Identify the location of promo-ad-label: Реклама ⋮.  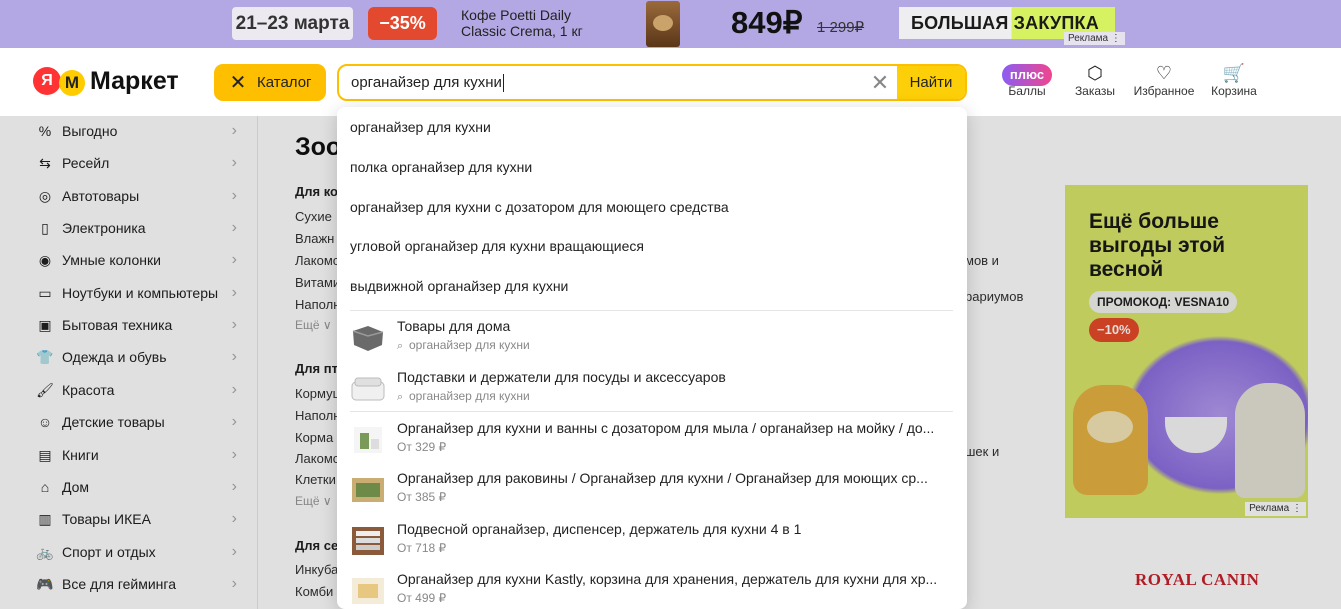
(1094, 38).